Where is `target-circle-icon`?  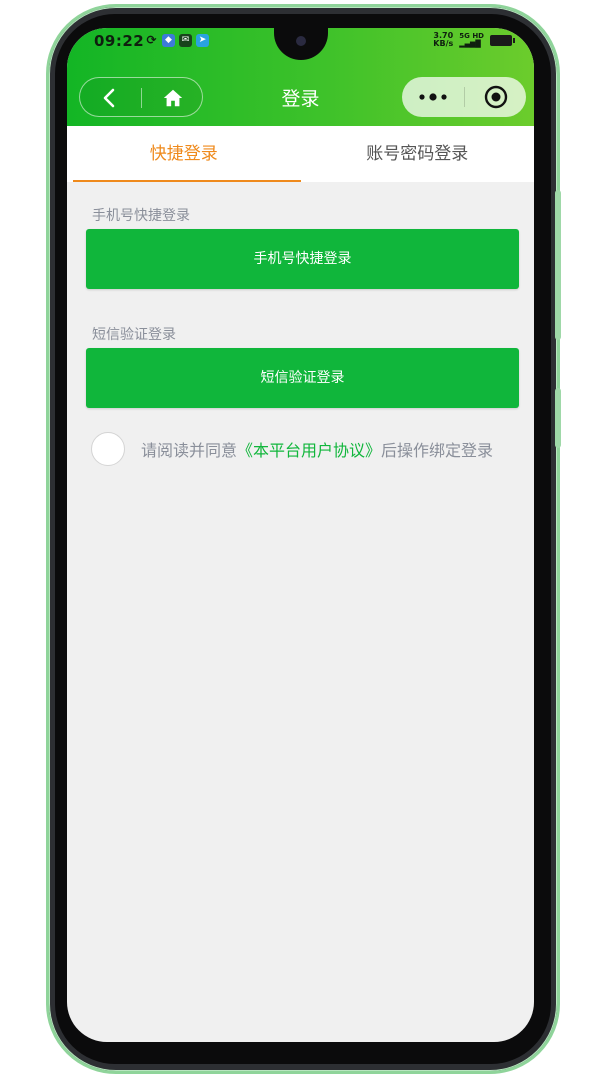 target-circle-icon is located at coordinates (496, 97).